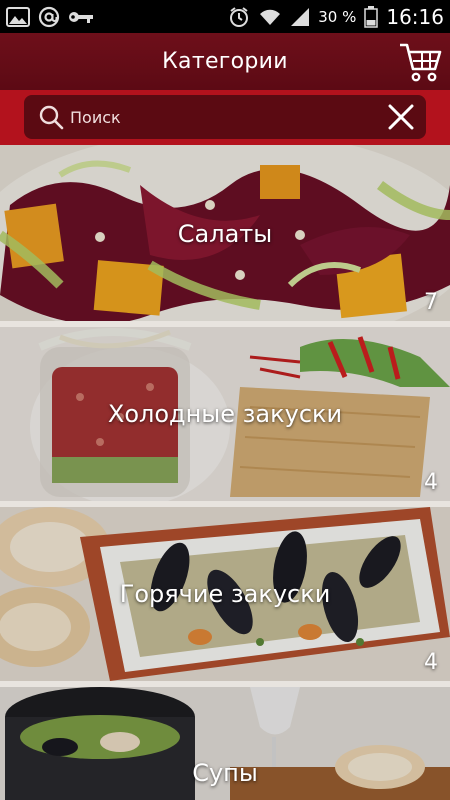 This screenshot has height=800, width=450. What do you see at coordinates (225, 773) in the screenshot?
I see `category-name: Супы` at bounding box center [225, 773].